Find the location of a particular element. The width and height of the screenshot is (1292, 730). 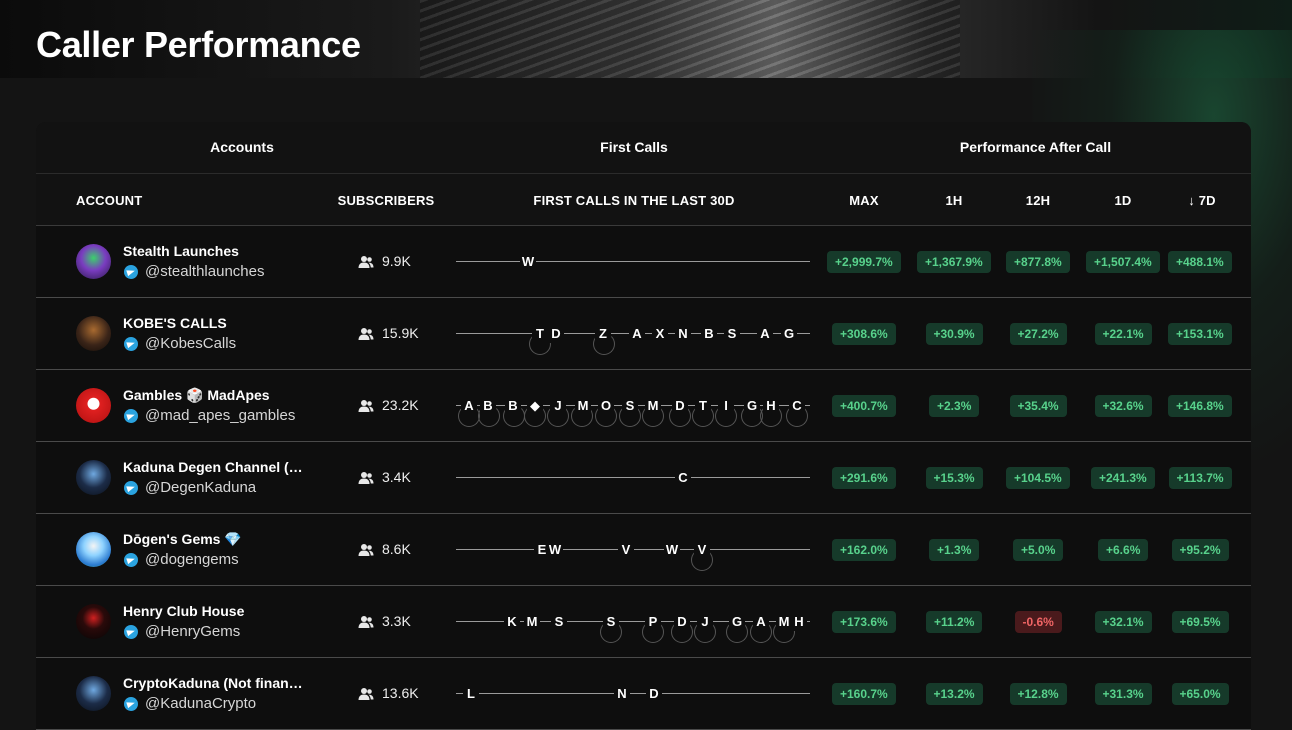

perf-badge-d1: +32.1% is located at coordinates (1123, 622).